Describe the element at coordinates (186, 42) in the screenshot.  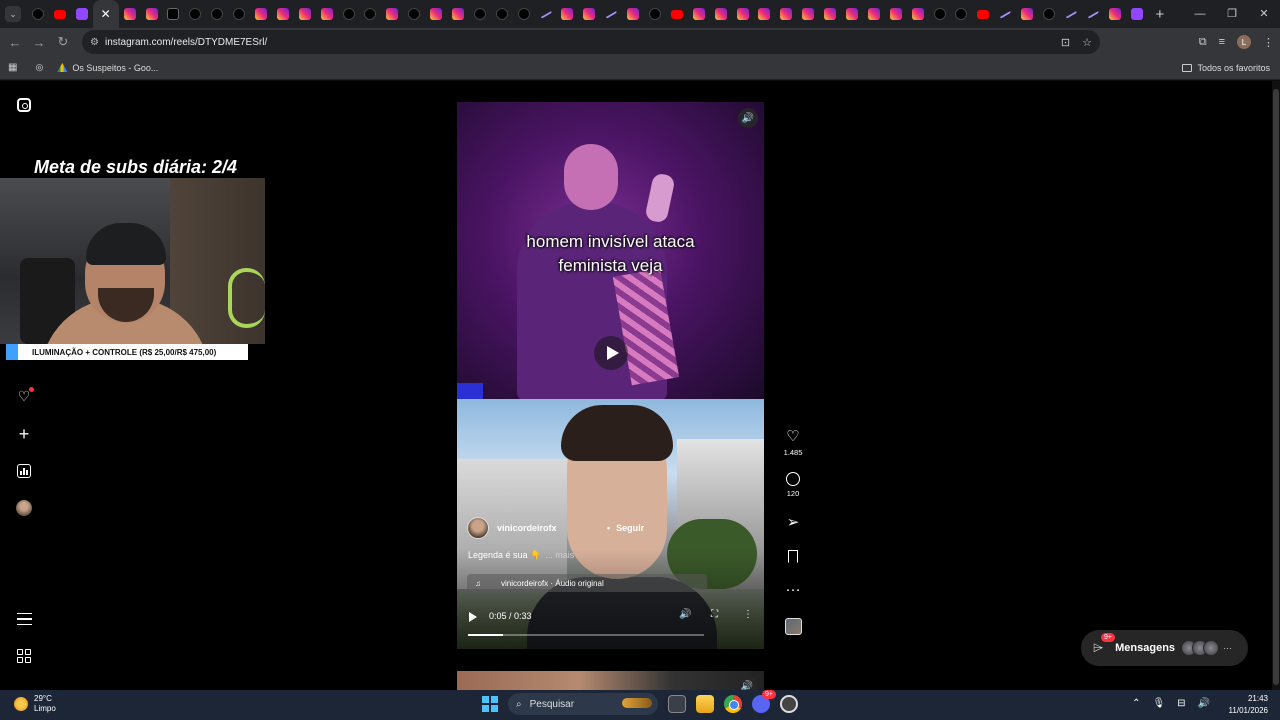
I see `url-text: instagram.com/reels/DTYDME7ESrl/` at that location.